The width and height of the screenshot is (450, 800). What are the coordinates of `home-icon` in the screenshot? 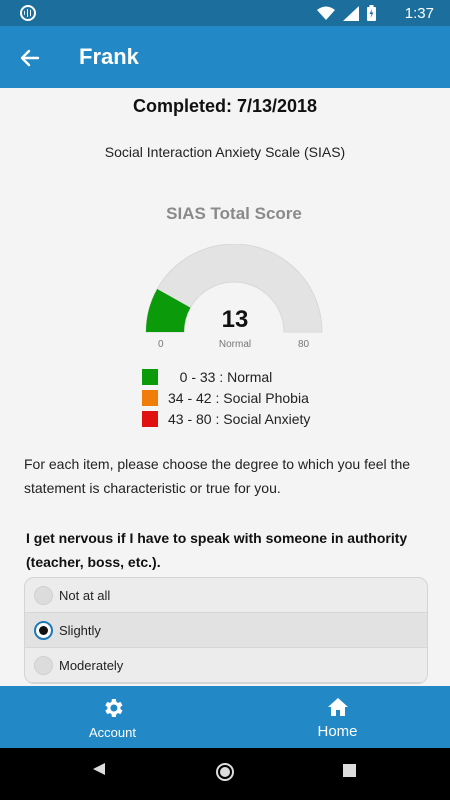 It's located at (337, 707).